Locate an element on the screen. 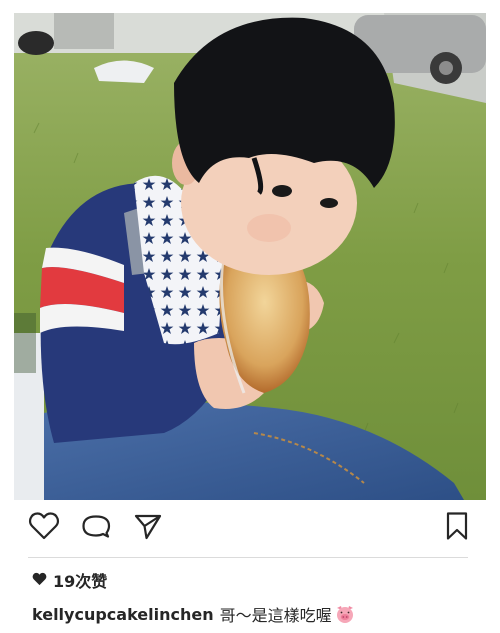  post-action-bar is located at coordinates (250, 530).